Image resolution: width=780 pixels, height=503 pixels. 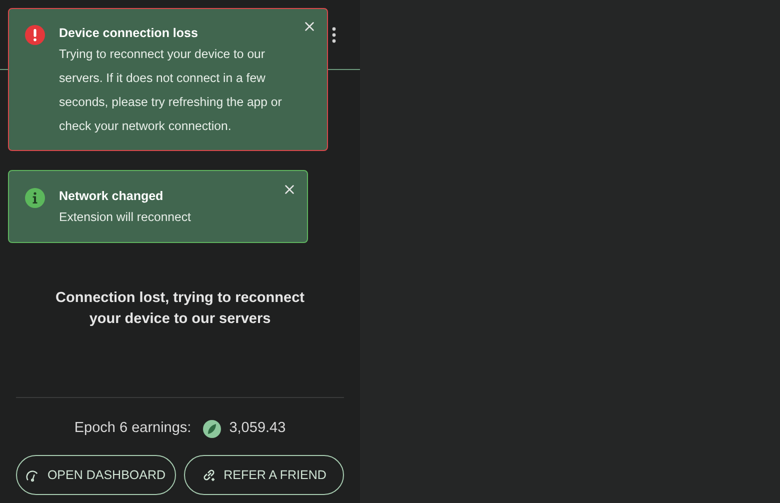 I want to click on toast-message: Extension will reconnect, so click(x=125, y=217).